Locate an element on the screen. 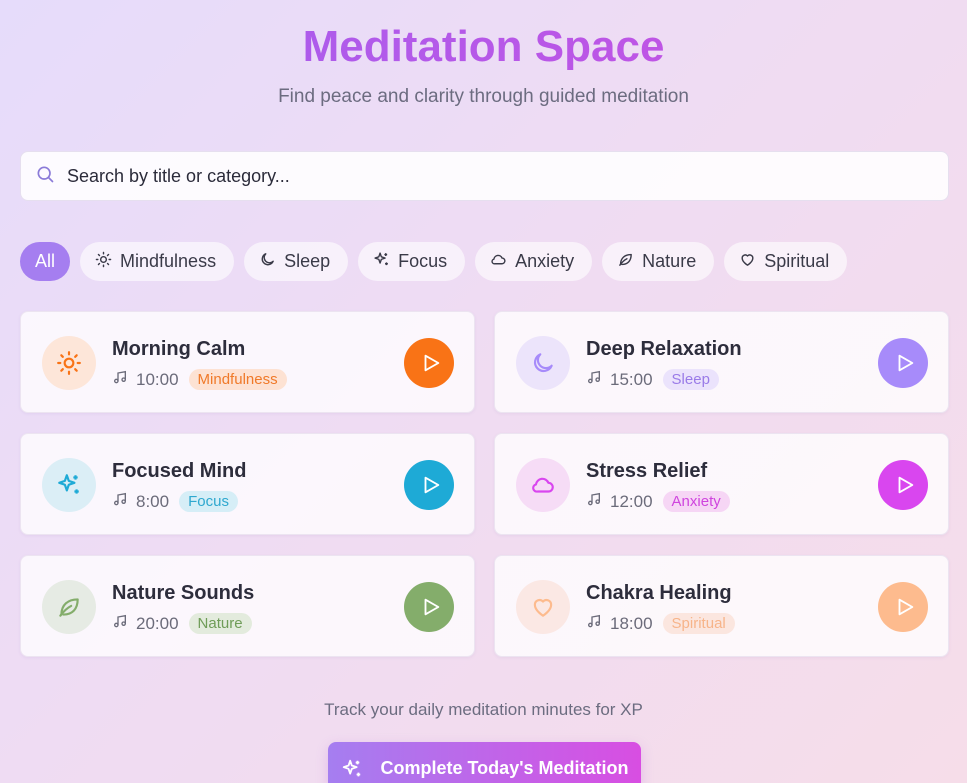 This screenshot has height=783, width=967. session-duration: 20:00 is located at coordinates (157, 623).